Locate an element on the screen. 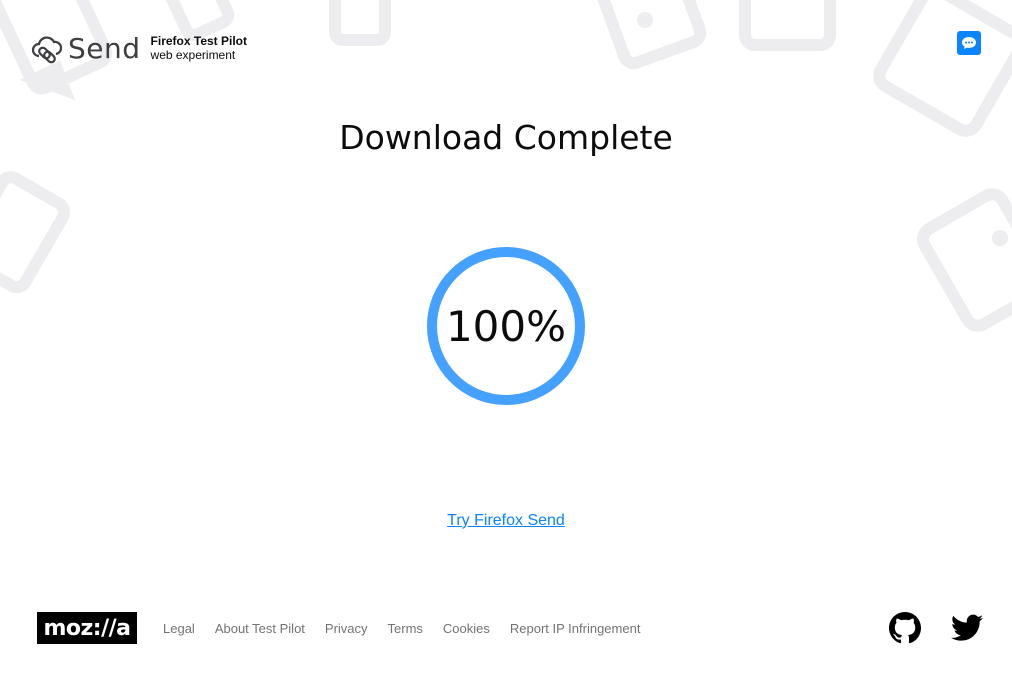 This screenshot has width=1012, height=686. footer-link-terms: Terms is located at coordinates (405, 628).